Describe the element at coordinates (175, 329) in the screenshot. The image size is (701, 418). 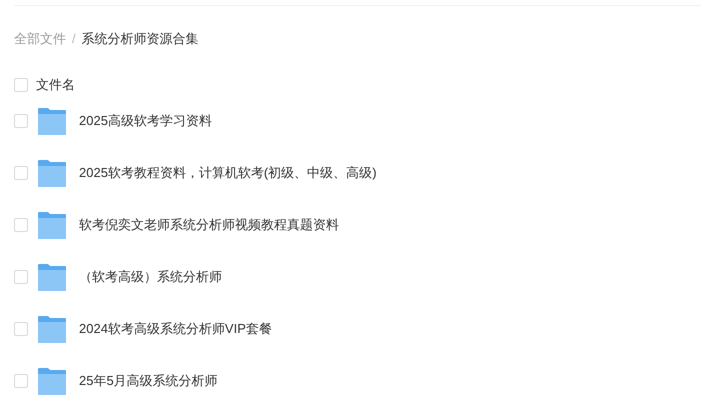
I see `file-name: 2024软考高级系统分析师VIP套餐` at that location.